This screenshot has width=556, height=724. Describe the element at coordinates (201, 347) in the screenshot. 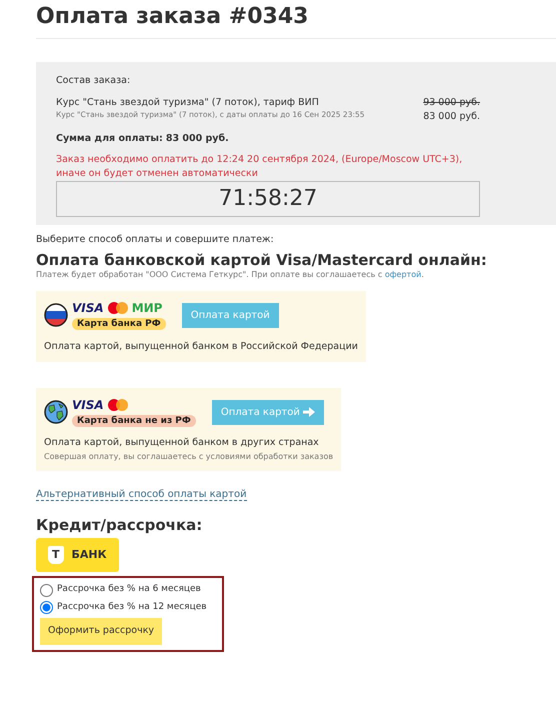

I see `option-description: Оплата картой, выпущенной банком в Российской Федерации` at that location.